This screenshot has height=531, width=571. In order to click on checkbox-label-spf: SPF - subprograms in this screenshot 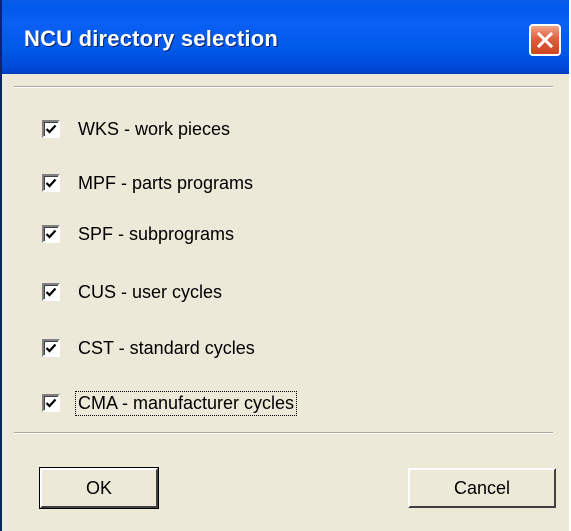, I will do `click(156, 233)`.